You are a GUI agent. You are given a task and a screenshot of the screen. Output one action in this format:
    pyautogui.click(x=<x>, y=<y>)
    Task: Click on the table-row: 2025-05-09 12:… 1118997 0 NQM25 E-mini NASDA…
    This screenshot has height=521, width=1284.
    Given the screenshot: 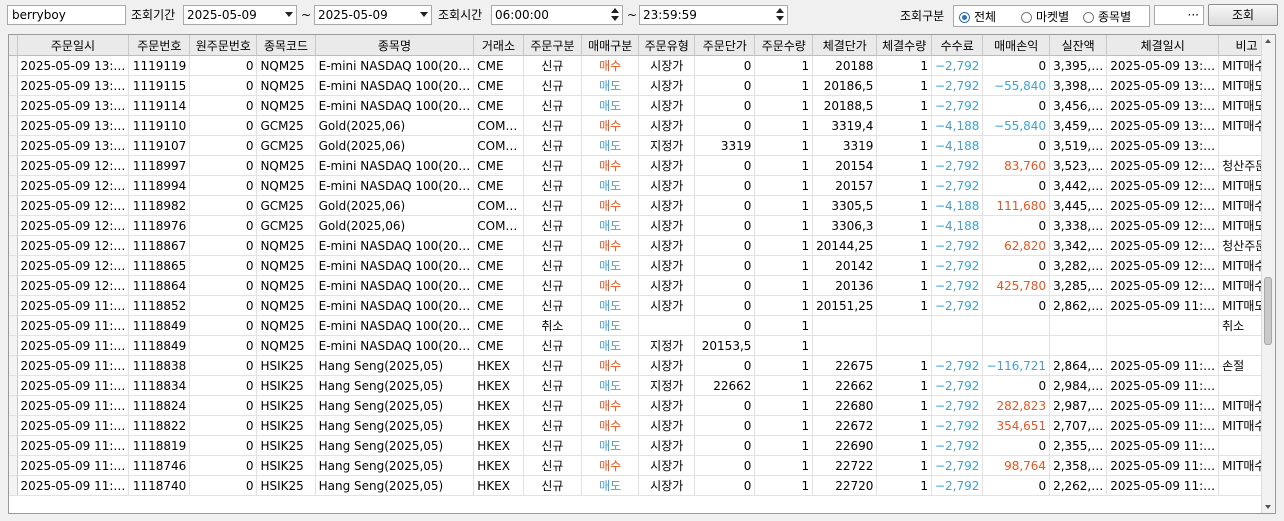 What is the action you would take?
    pyautogui.click(x=642, y=165)
    